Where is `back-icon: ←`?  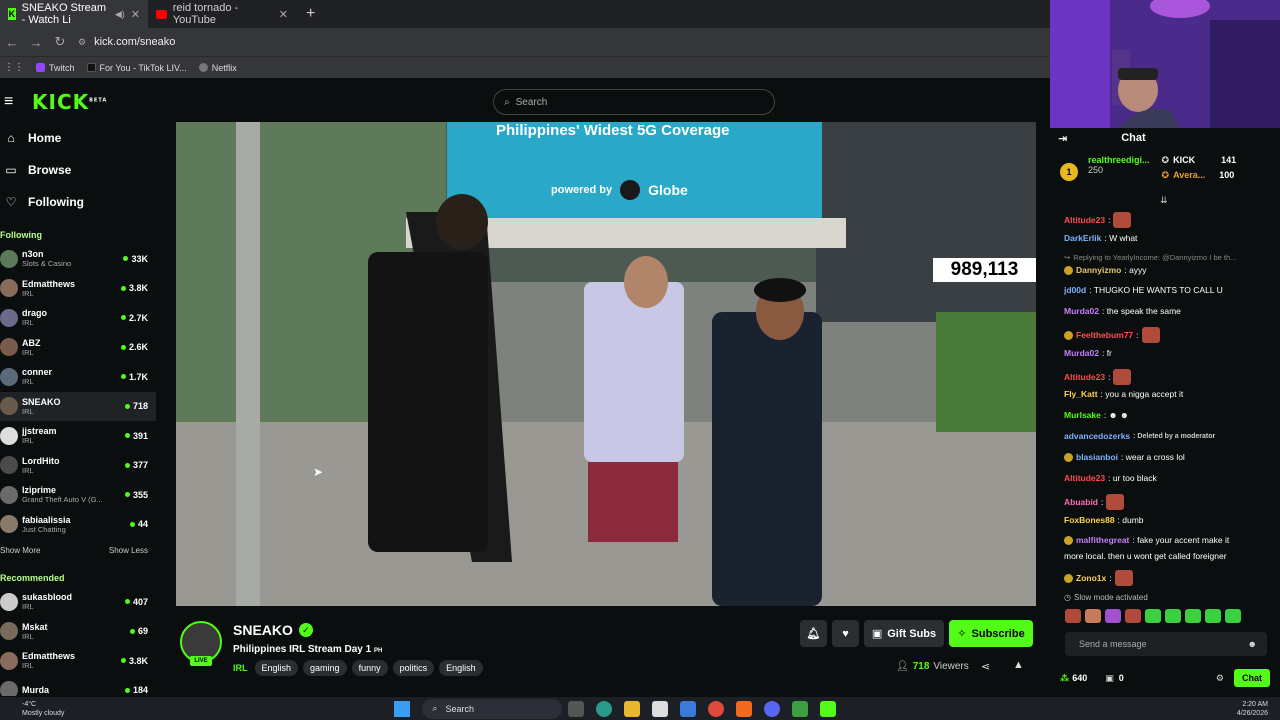 back-icon: ← is located at coordinates (12, 42).